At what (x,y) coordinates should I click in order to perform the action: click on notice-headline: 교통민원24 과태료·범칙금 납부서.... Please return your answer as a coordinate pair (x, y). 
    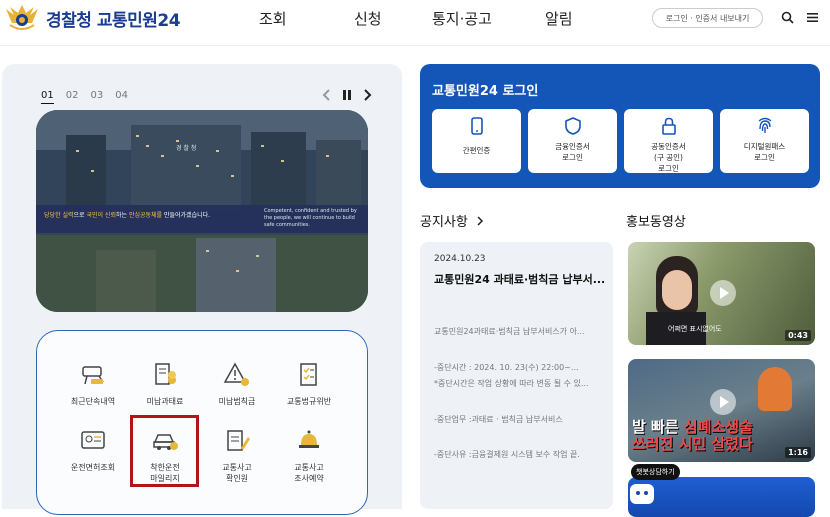
    Looking at the image, I should click on (519, 279).